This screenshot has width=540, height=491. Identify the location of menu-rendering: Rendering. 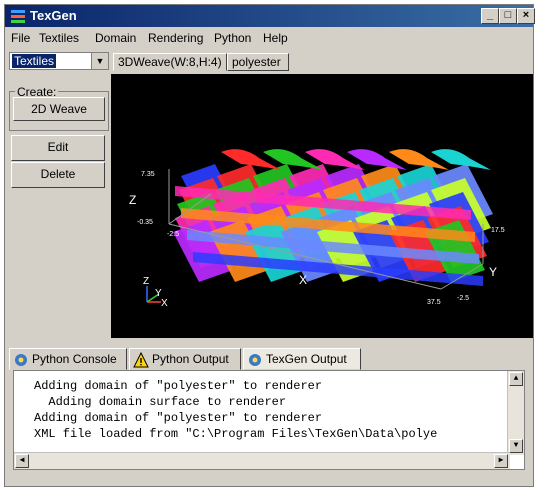
(175, 38).